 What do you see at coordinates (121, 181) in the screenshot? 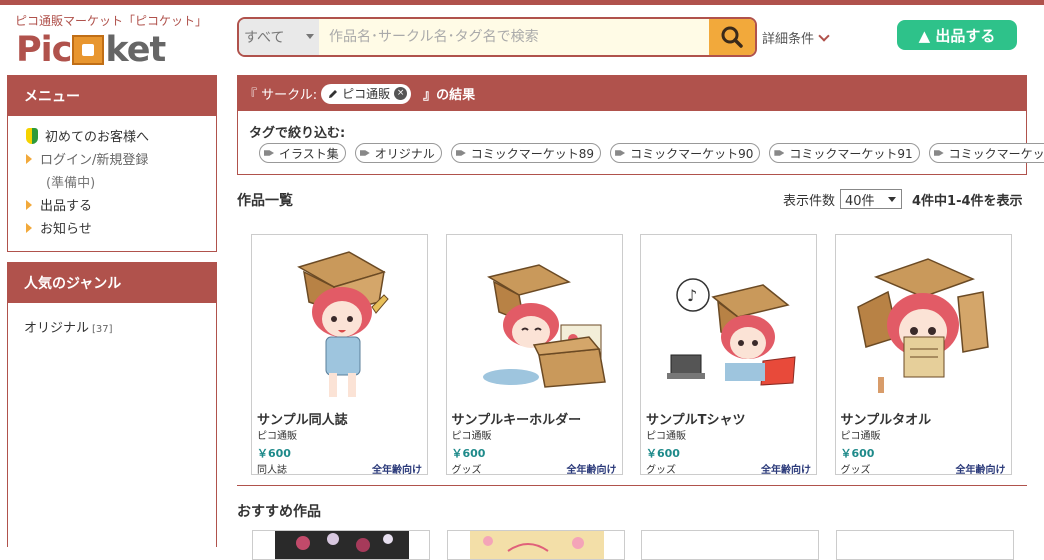
I see `menu-item-note: (準備中)` at bounding box center [121, 181].